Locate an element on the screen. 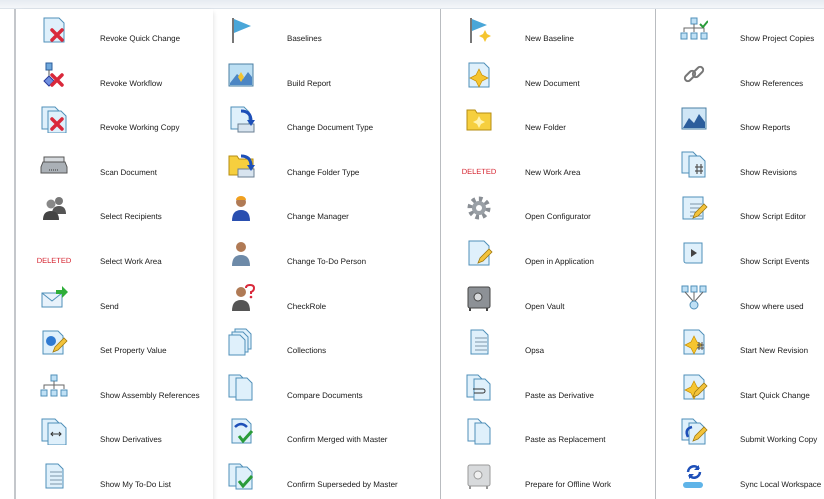 The image size is (824, 499). safe-pale-icon is located at coordinates (479, 476).